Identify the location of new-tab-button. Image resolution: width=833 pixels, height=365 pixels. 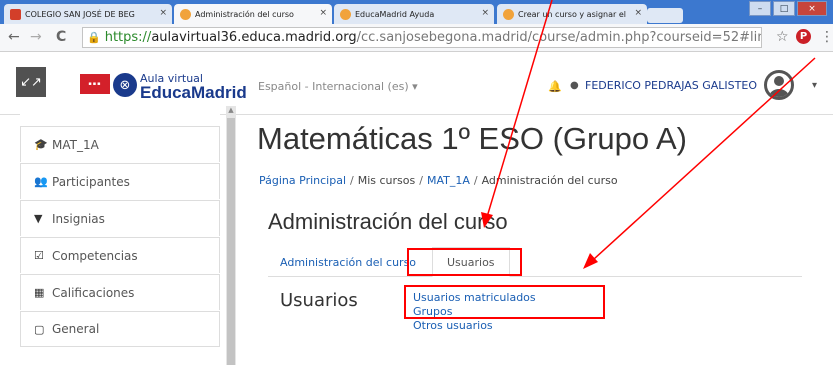
(665, 15).